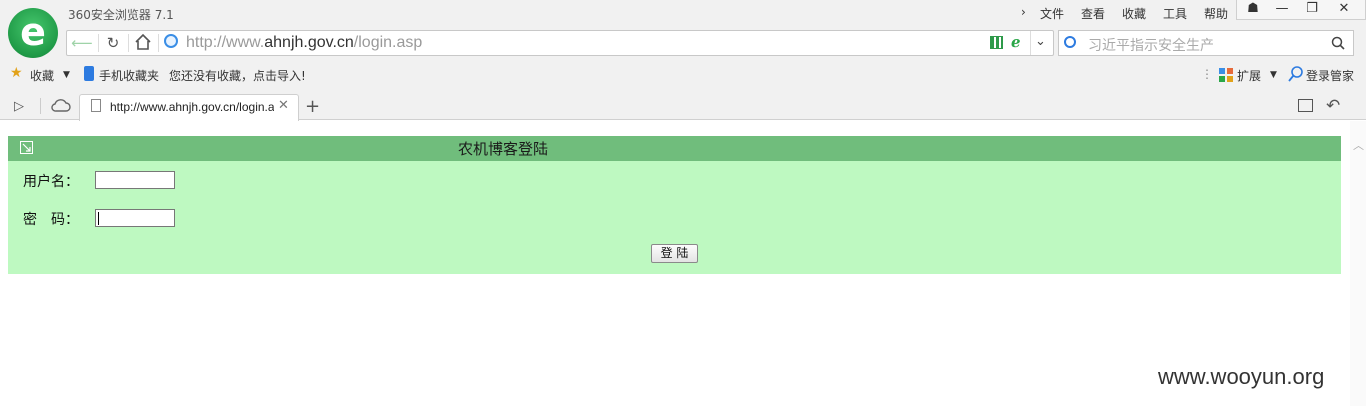 The image size is (1366, 406). Describe the element at coordinates (1338, 44) in the screenshot. I see `search-icon` at that location.